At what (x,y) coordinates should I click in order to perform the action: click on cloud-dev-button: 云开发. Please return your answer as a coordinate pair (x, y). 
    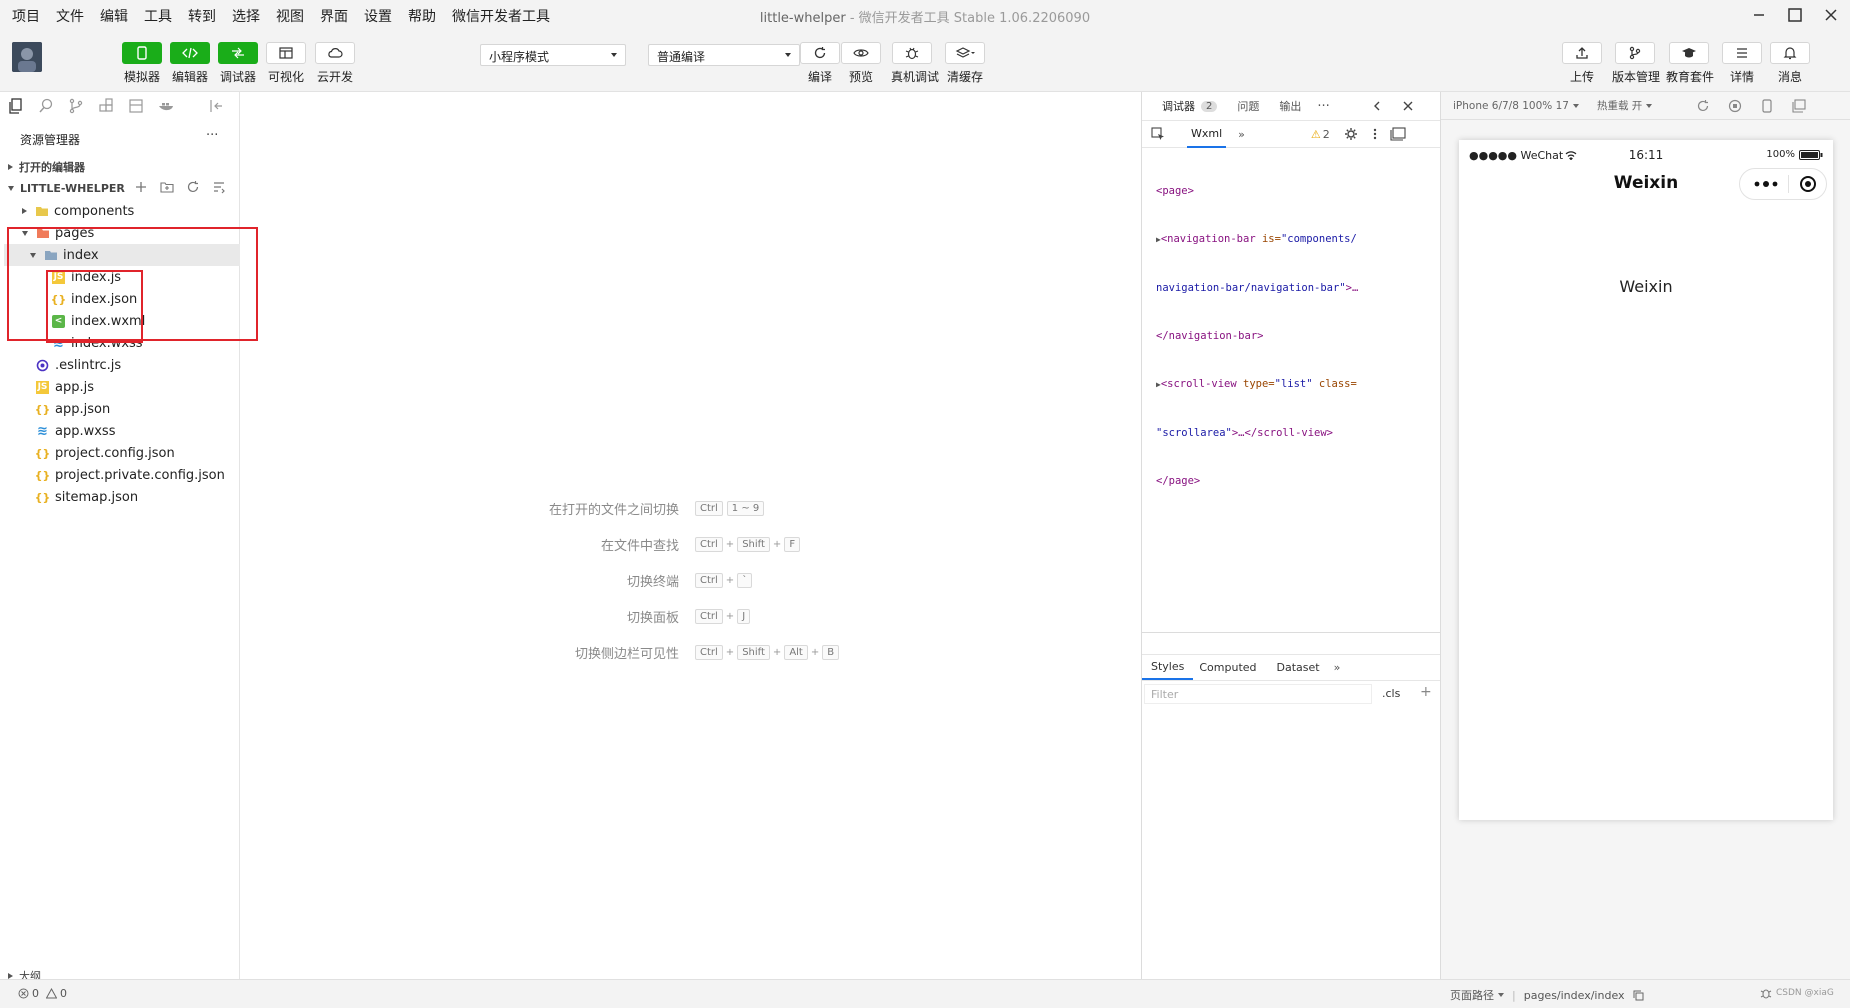
    Looking at the image, I should click on (335, 63).